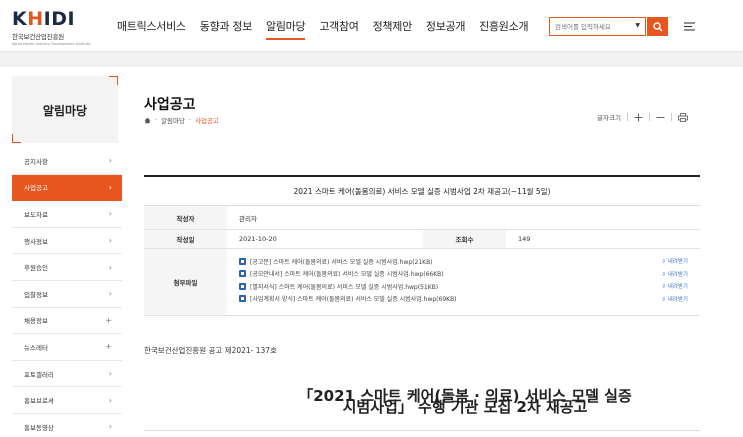 The height and width of the screenshot is (437, 743). Describe the element at coordinates (590, 26) in the screenshot. I see `search-input` at that location.